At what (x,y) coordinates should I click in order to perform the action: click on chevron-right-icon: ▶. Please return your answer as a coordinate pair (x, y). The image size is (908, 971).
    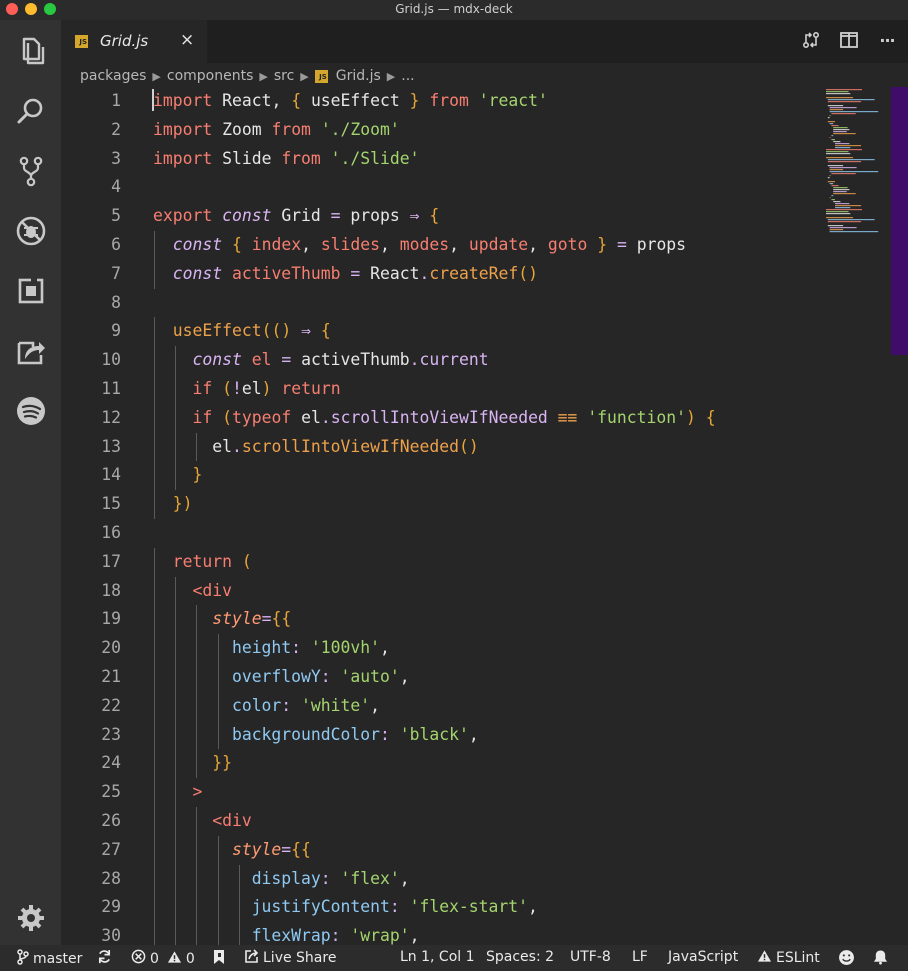
    Looking at the image, I should click on (304, 76).